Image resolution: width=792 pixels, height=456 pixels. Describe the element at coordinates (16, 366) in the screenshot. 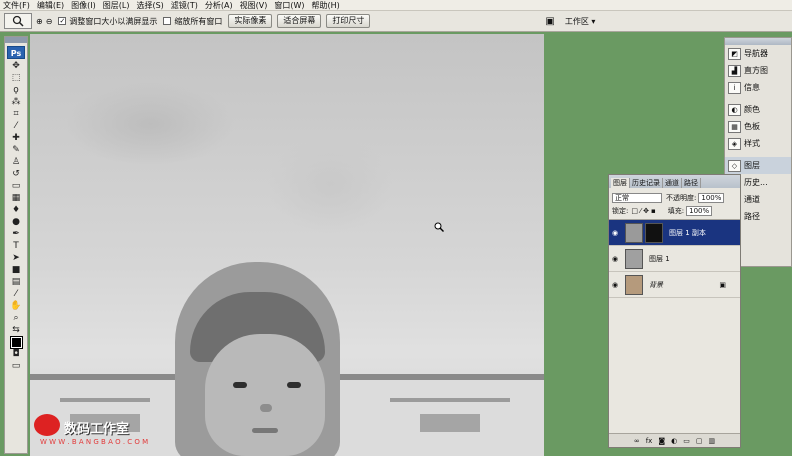

I see `screen-mode-icon: ▭` at that location.